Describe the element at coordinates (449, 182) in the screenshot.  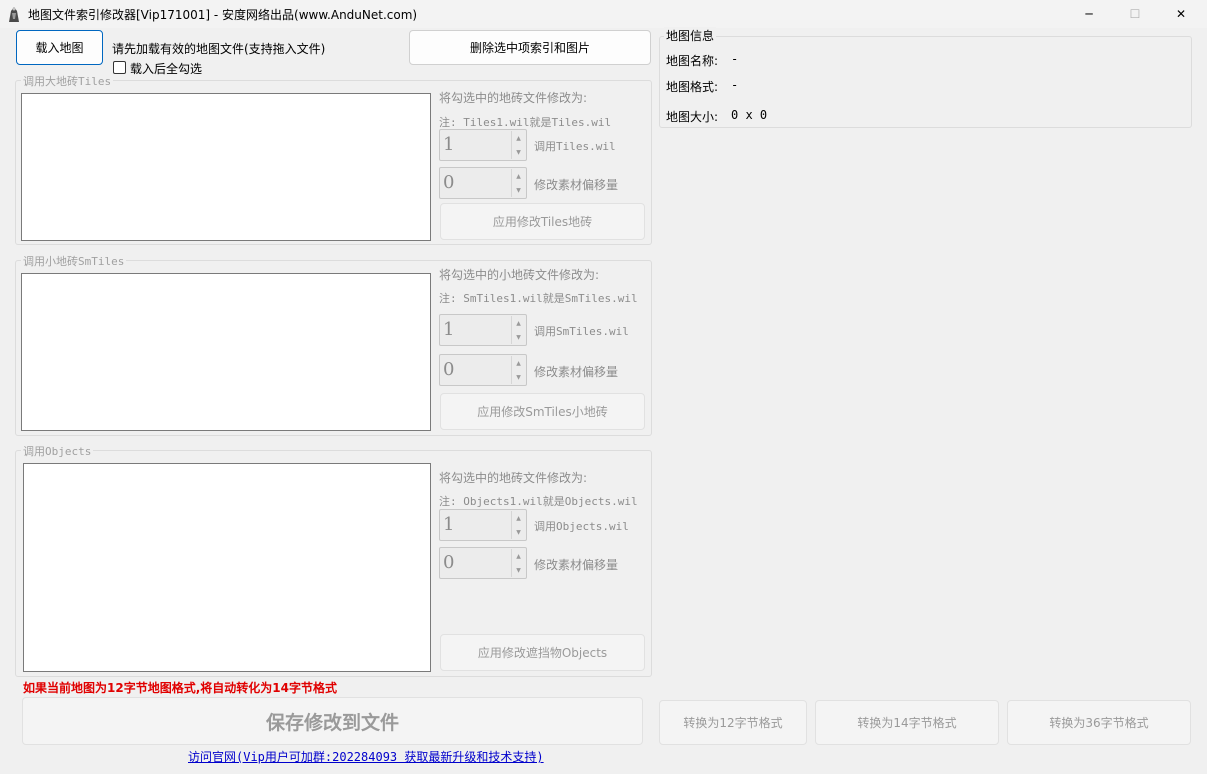
I see `tiles-offset-value: 0` at that location.